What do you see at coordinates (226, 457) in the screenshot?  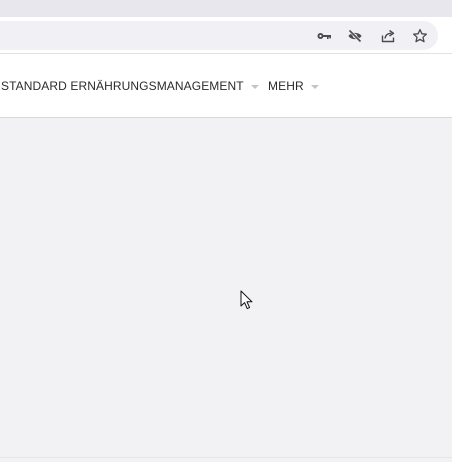 I see `content-divider` at bounding box center [226, 457].